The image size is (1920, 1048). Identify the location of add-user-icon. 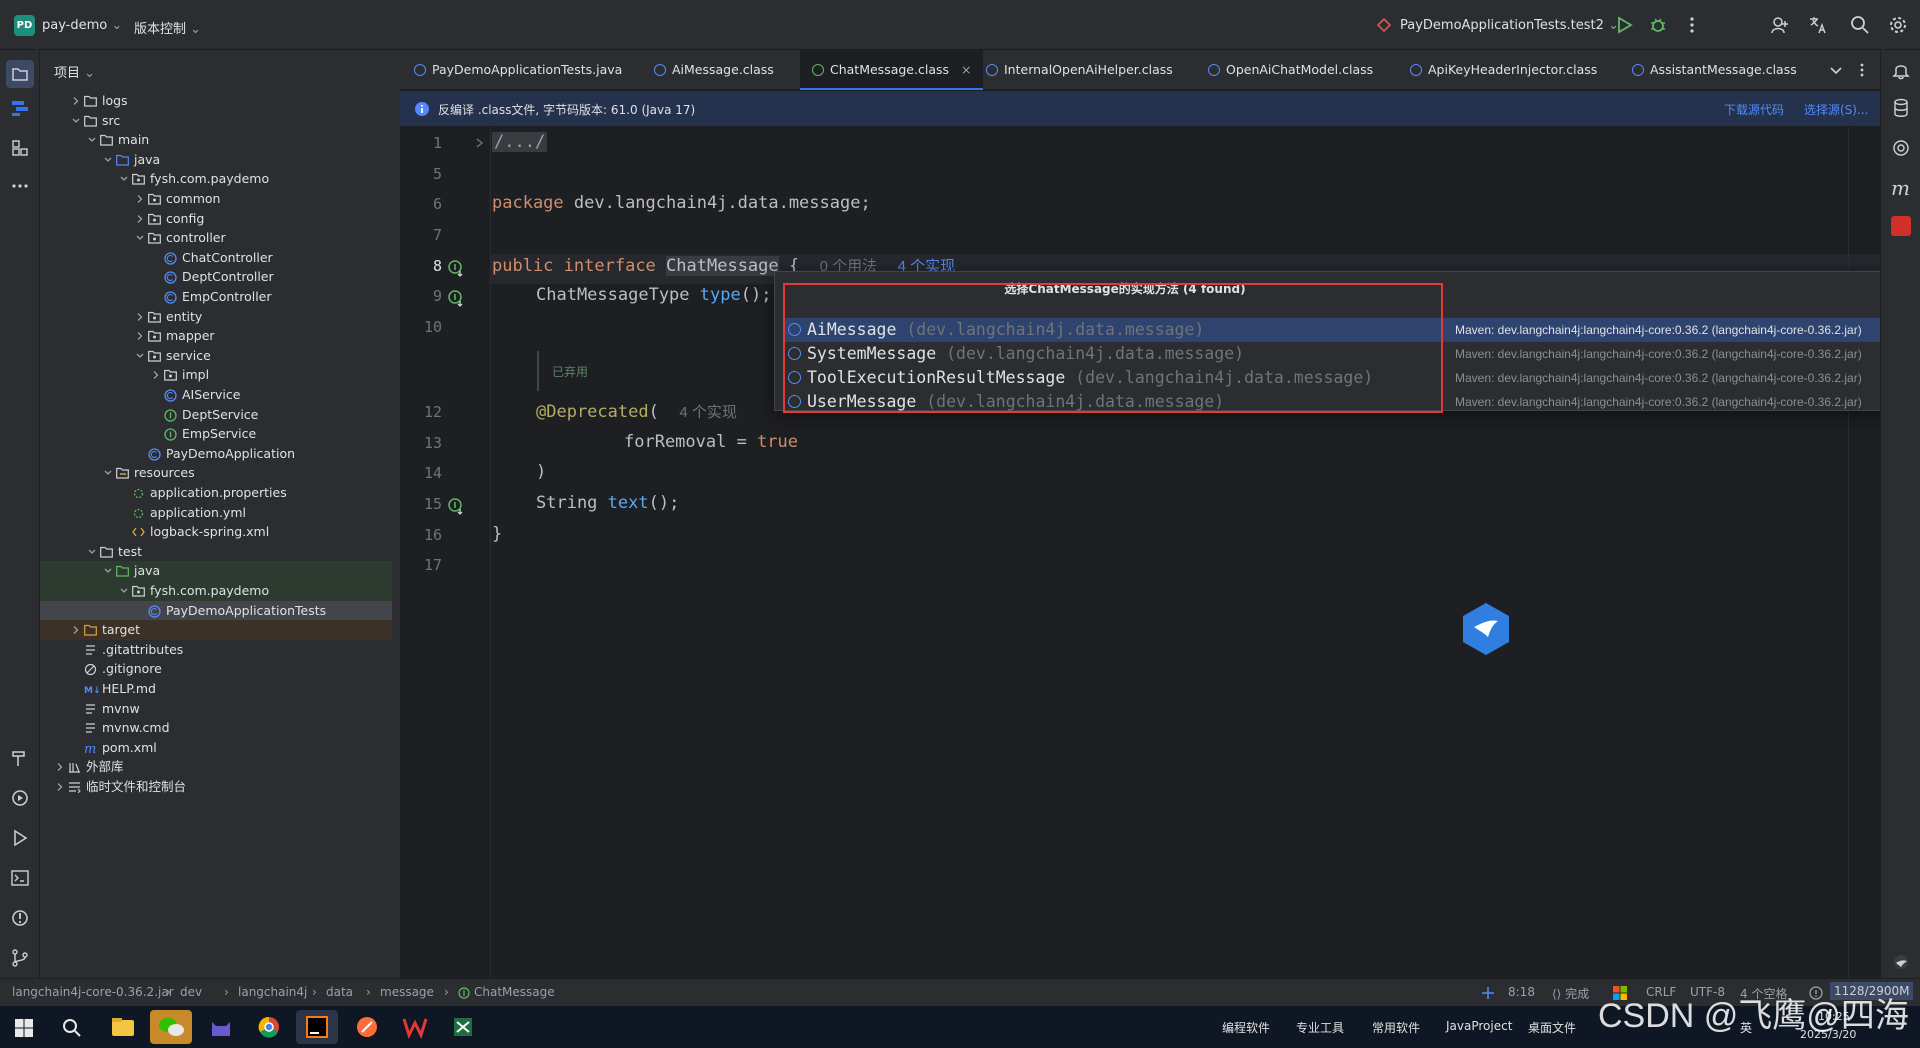
(1780, 25).